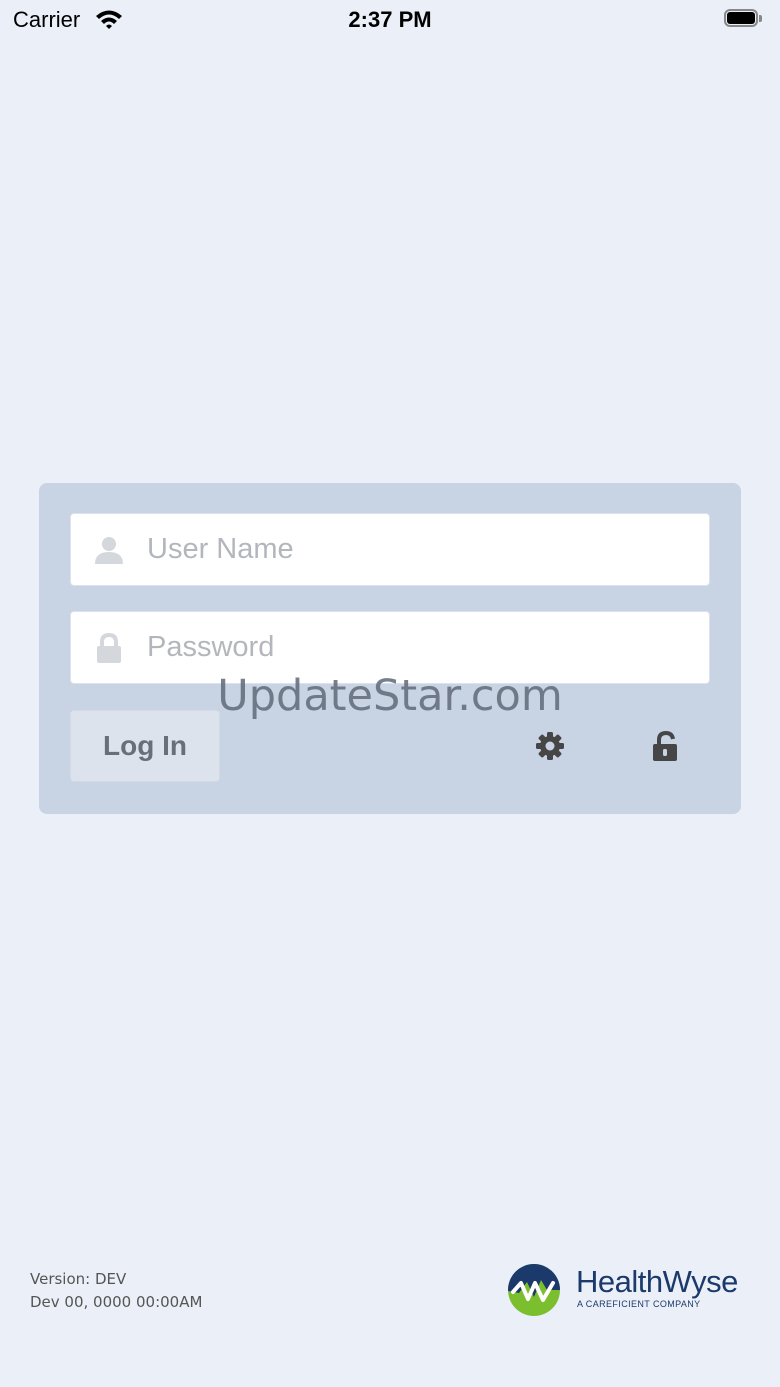 The width and height of the screenshot is (780, 1387). Describe the element at coordinates (116, 1302) in the screenshot. I see `build-date-label: Dev 00, 0000 00:00AM` at that location.